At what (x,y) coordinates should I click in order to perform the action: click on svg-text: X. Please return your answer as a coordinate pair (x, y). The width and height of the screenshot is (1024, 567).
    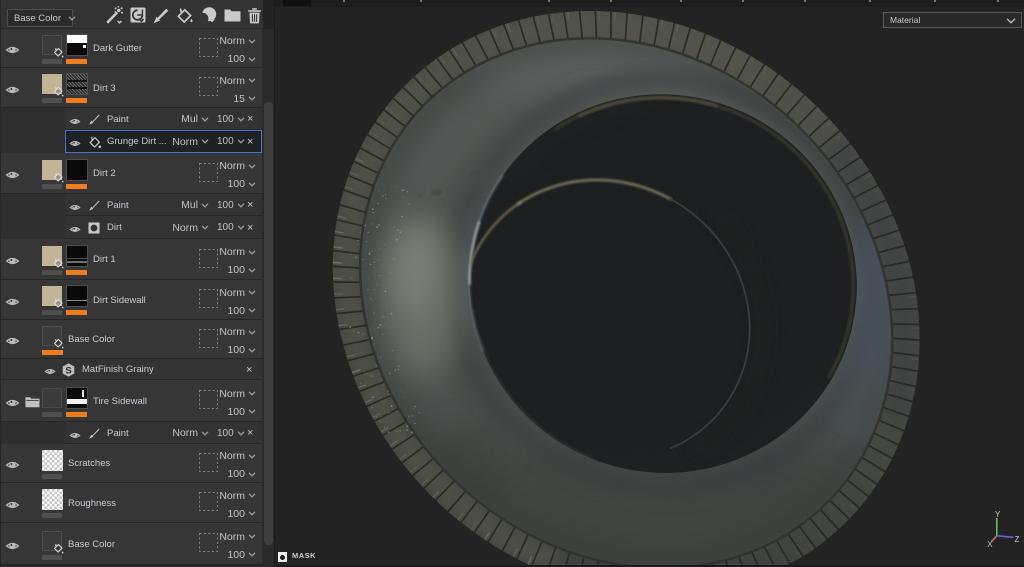
    Looking at the image, I should click on (990, 544).